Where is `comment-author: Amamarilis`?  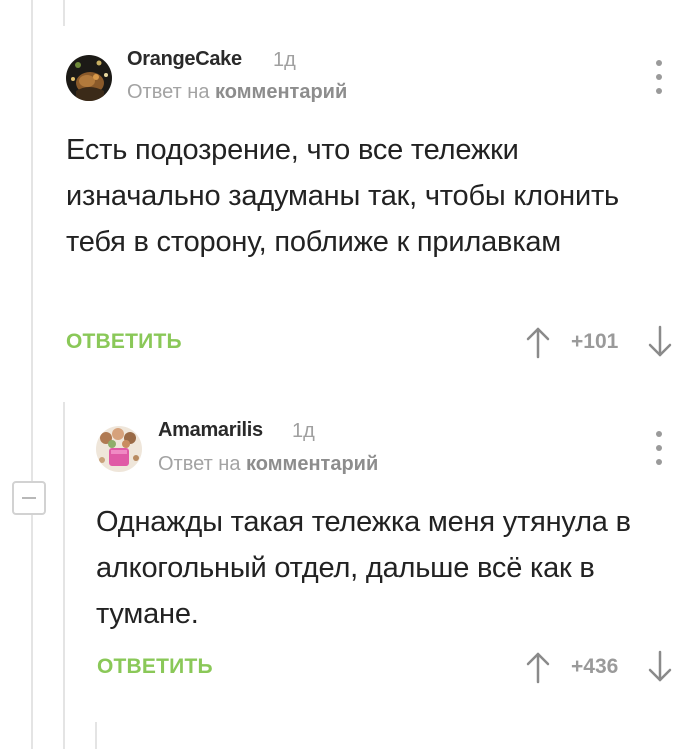 comment-author: Amamarilis is located at coordinates (210, 430).